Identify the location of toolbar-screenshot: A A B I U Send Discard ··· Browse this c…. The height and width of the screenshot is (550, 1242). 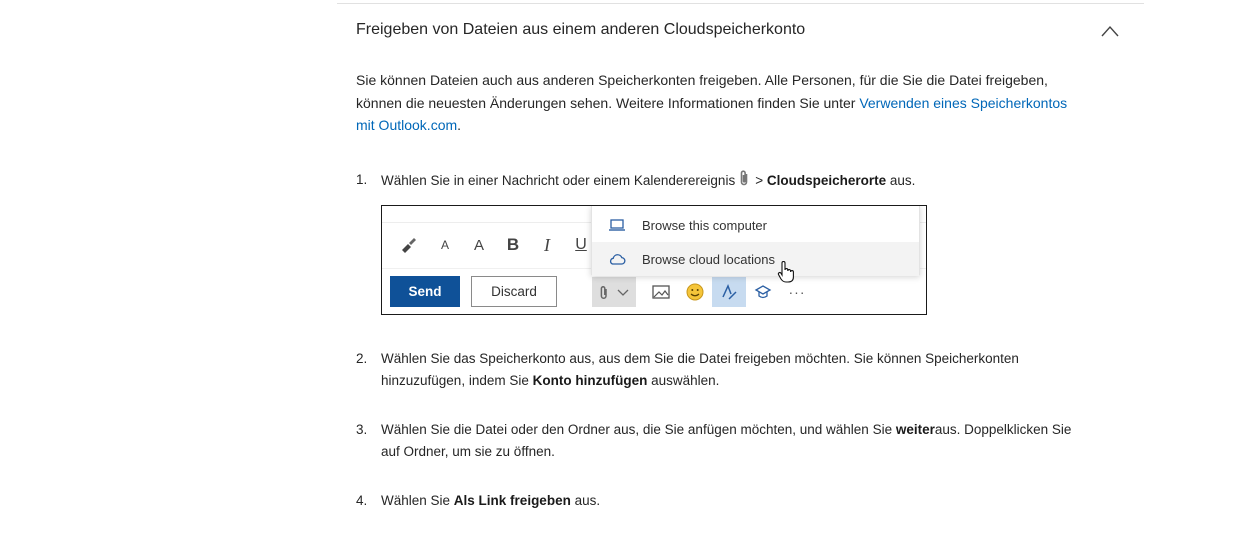
(654, 260).